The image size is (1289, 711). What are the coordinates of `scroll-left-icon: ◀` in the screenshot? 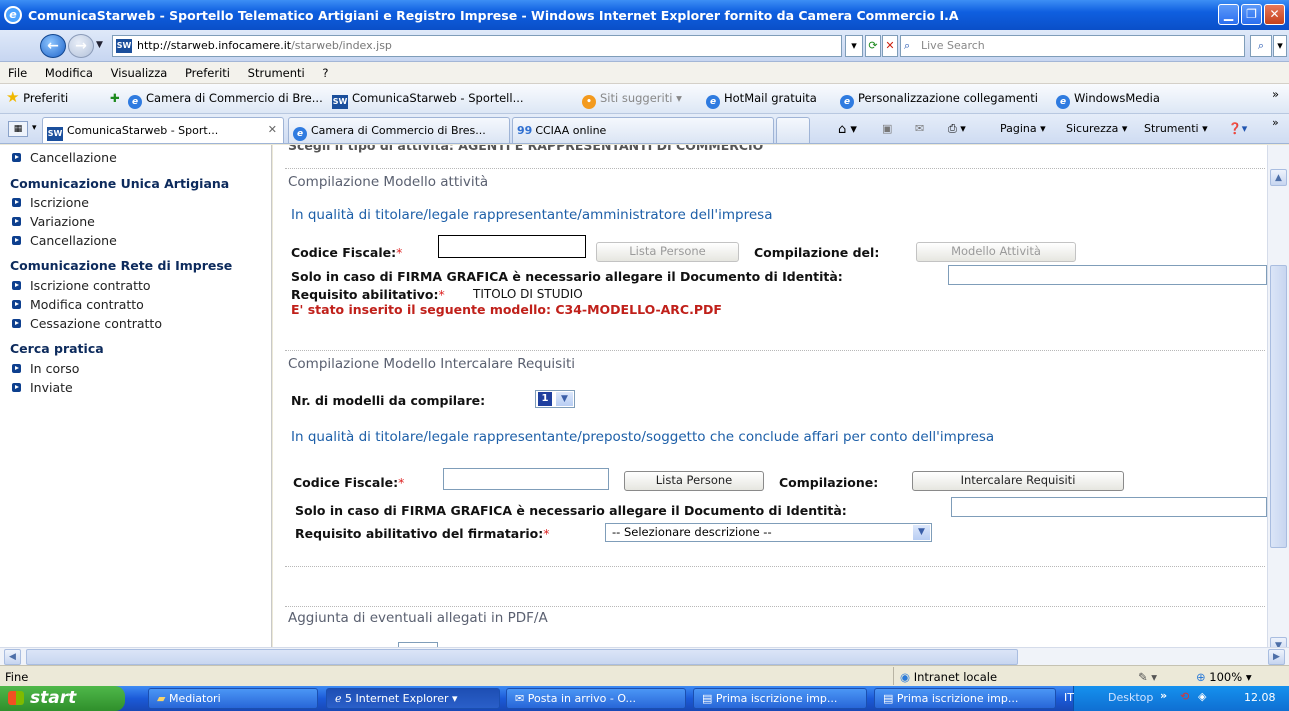 It's located at (12, 657).